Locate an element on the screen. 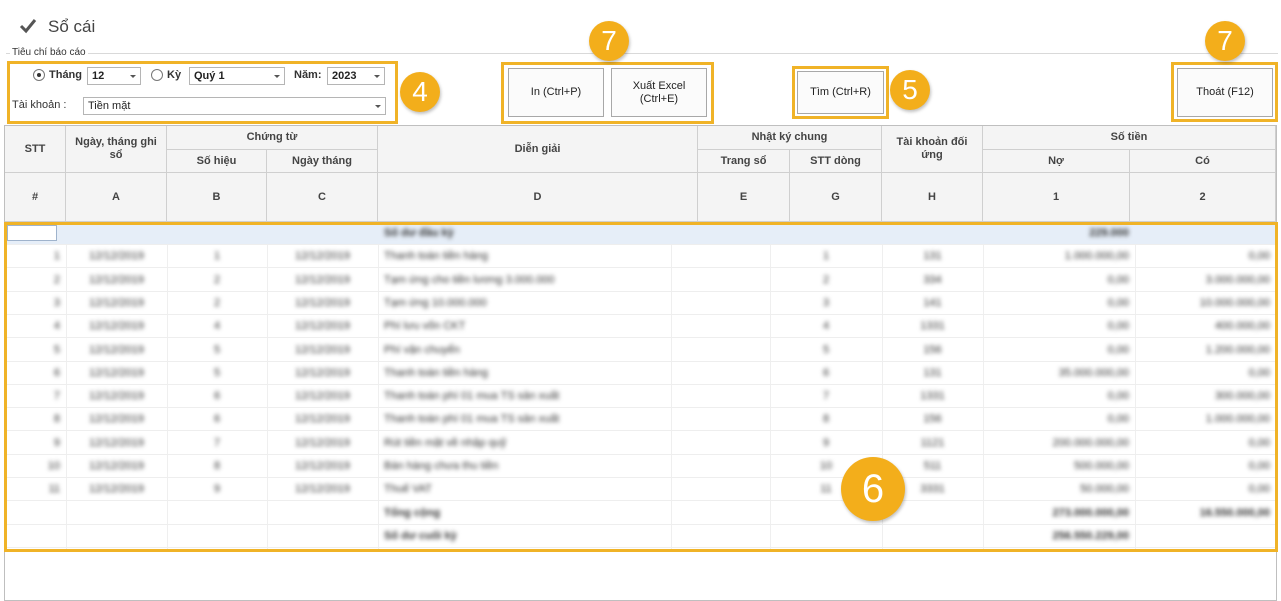 The height and width of the screenshot is (601, 1281). print-button: In (Ctrl+P) is located at coordinates (556, 92).